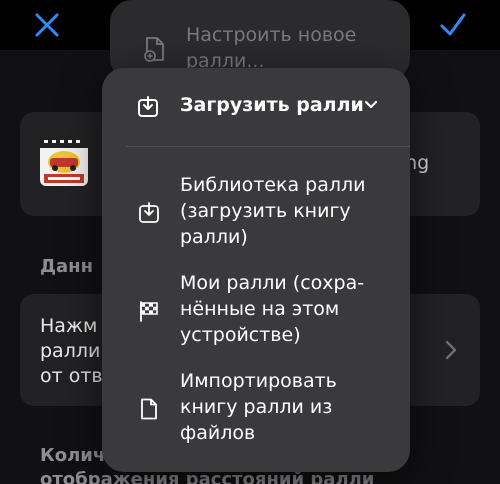 Image resolution: width=500 pixels, height=484 pixels. I want to click on close-button, so click(47, 25).